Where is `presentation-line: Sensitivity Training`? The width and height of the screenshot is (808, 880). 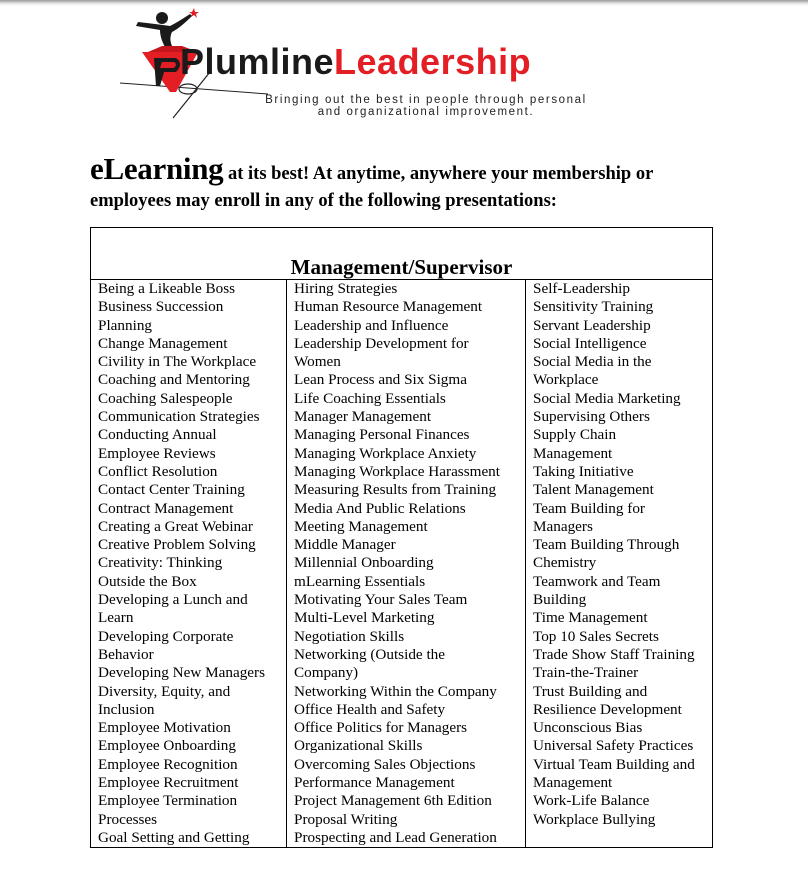
presentation-line: Sensitivity Training is located at coordinates (593, 307).